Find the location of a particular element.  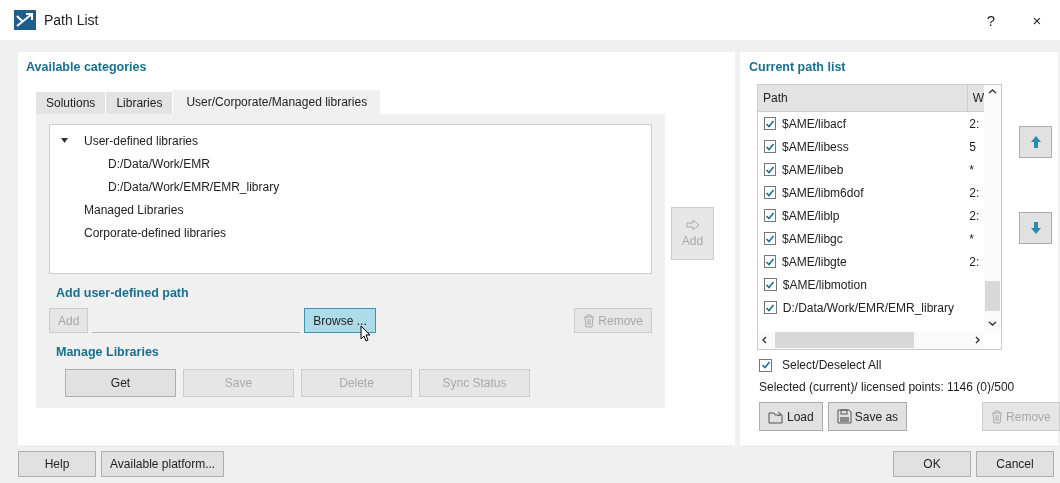

close-button: × is located at coordinates (1037, 20).